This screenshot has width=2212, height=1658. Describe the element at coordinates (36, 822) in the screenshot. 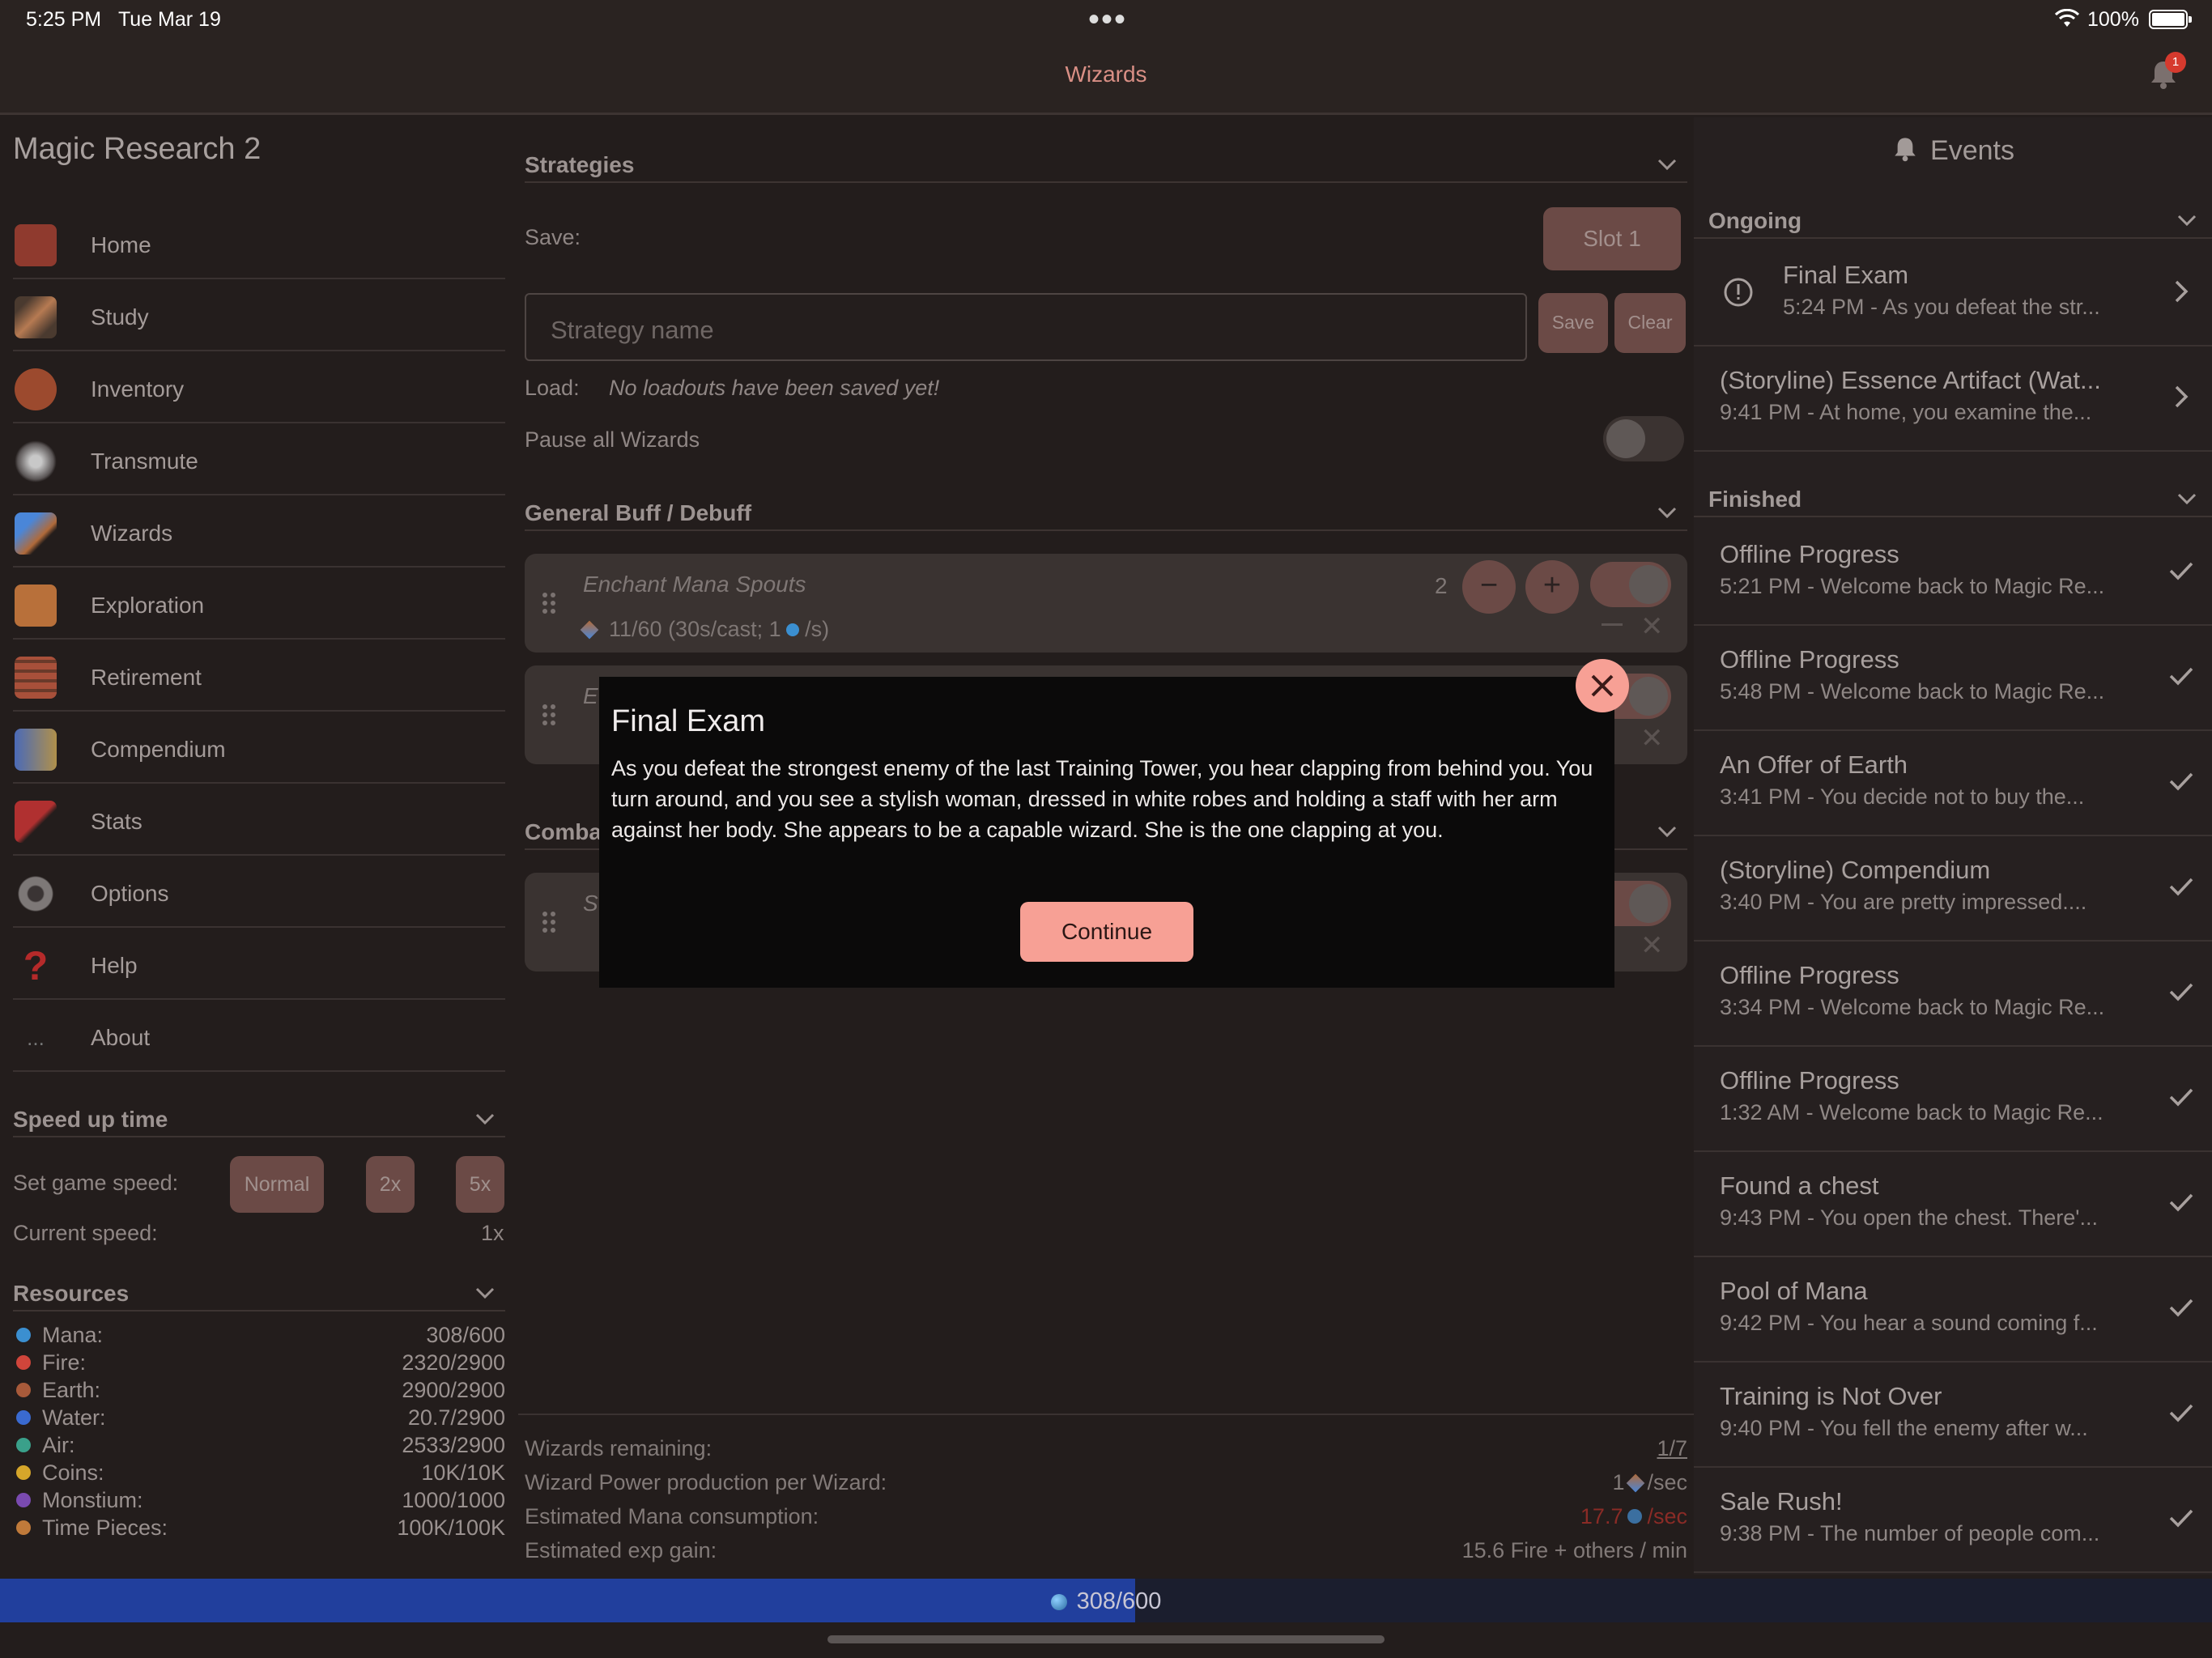

I see `flag-icon` at that location.